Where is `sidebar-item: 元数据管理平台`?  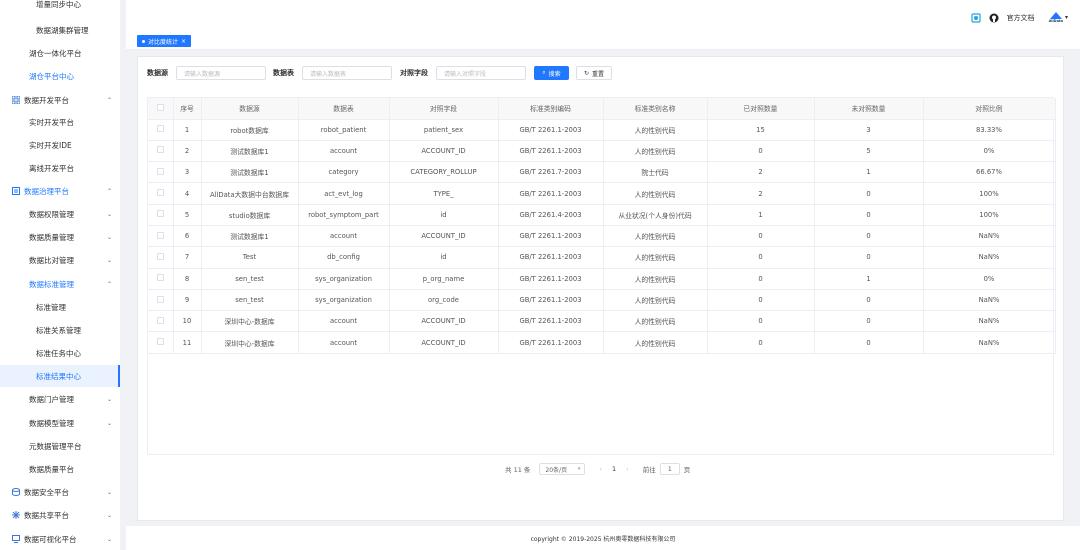
sidebar-item: 元数据管理平台 is located at coordinates (60, 446).